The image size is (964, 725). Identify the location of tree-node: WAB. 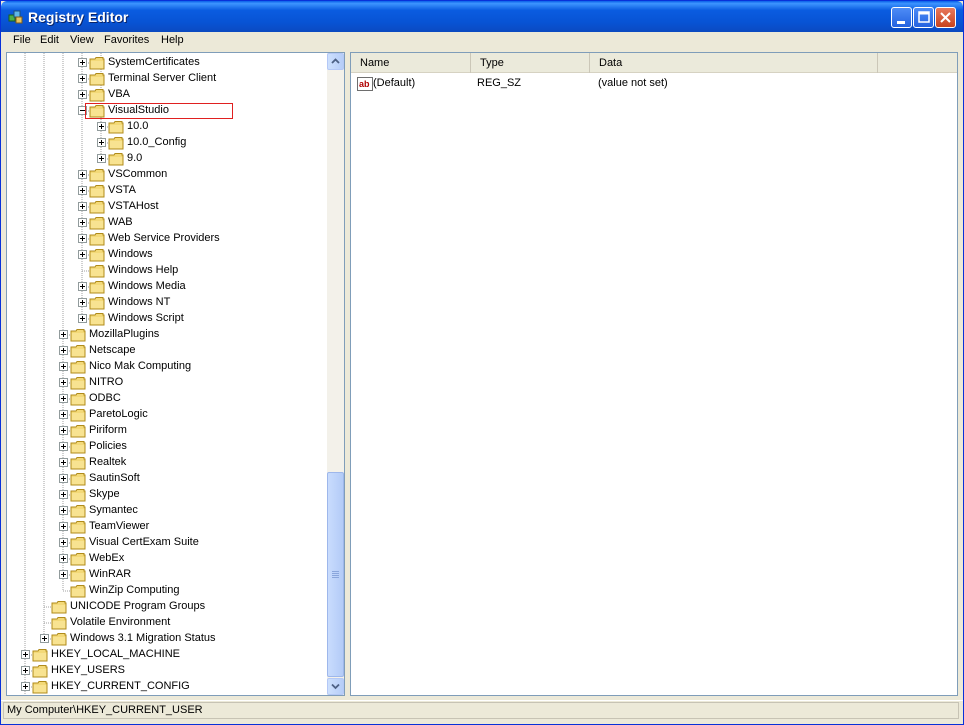
(167, 223).